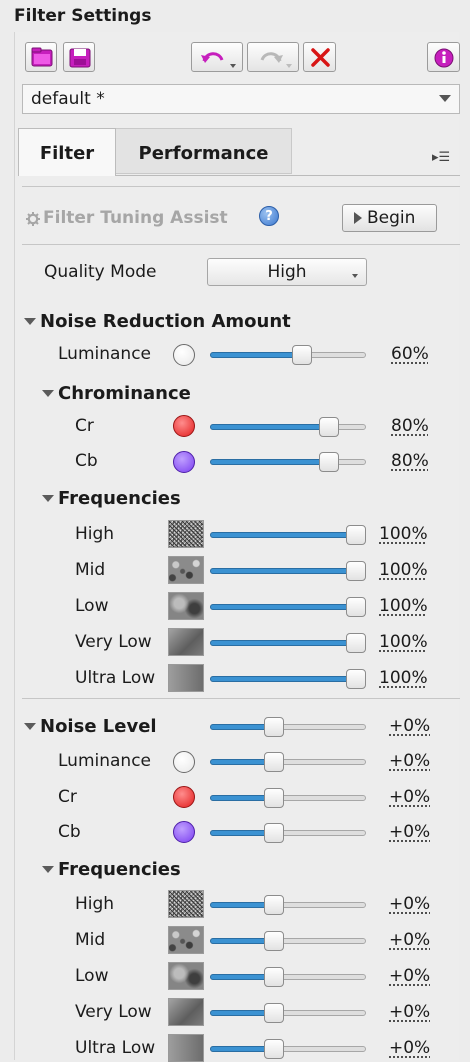  Describe the element at coordinates (410, 461) in the screenshot. I see `nr-cb-value: 80%` at that location.